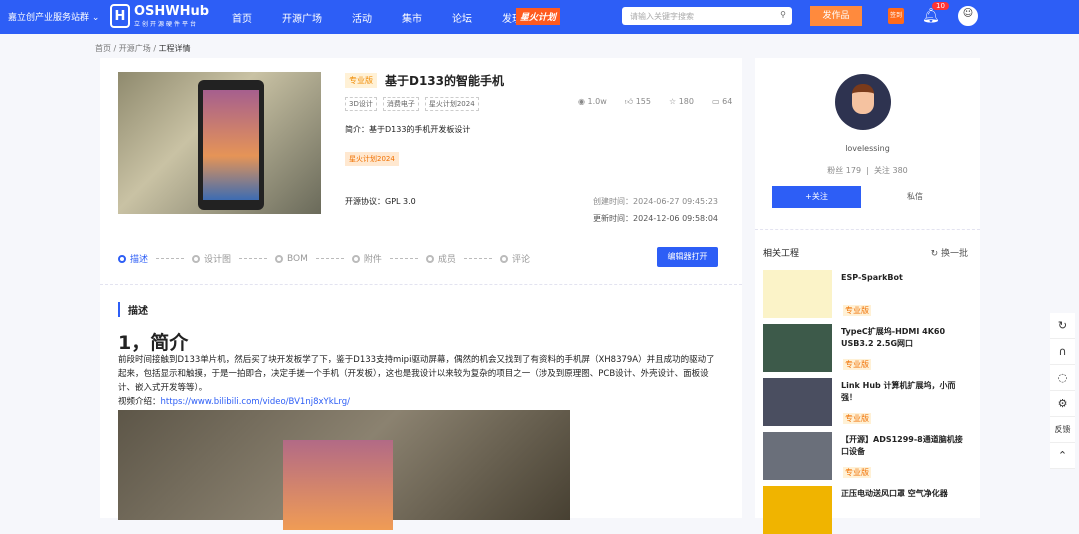  Describe the element at coordinates (835, 170) in the screenshot. I see `fans-label: 粉丝` at that location.